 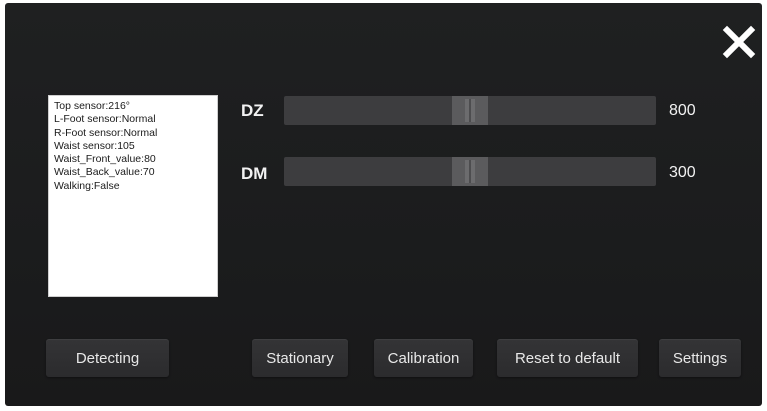 I want to click on close-icon, so click(x=739, y=42).